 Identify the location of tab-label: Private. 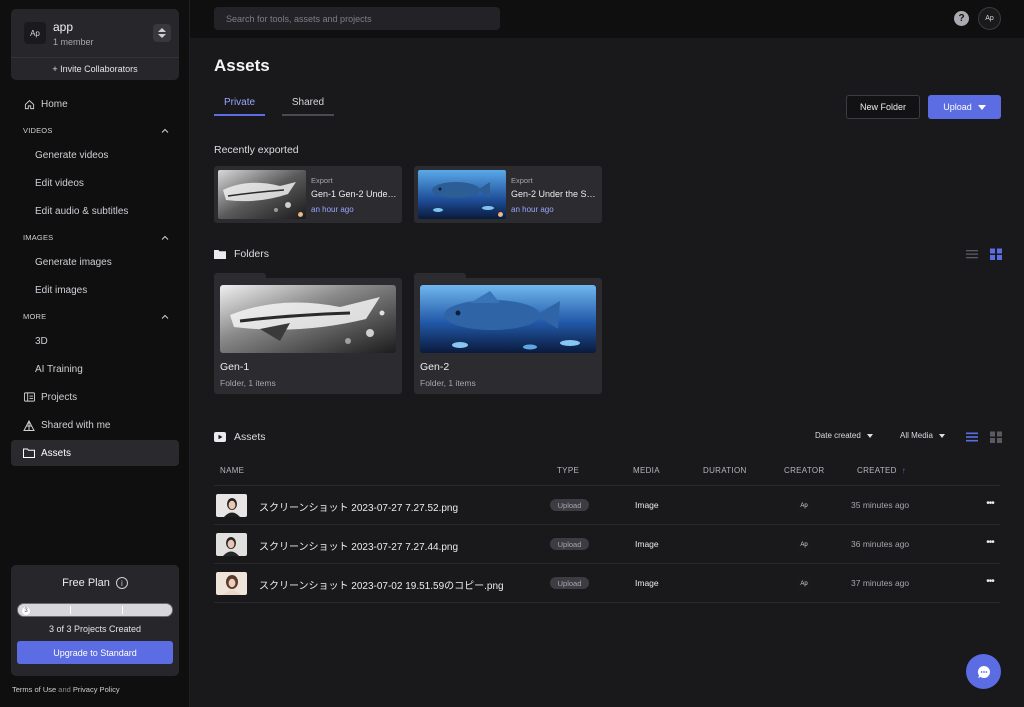
(239, 102).